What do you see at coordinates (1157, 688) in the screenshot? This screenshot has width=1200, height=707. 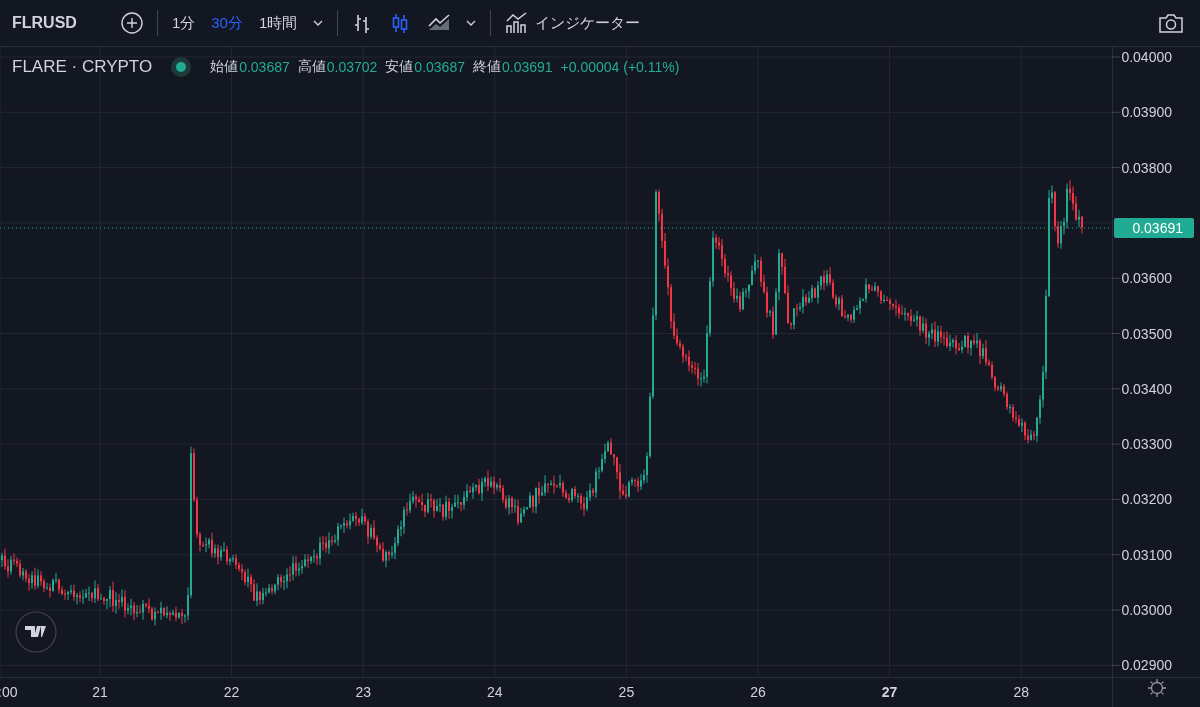 I see `settings-icon` at bounding box center [1157, 688].